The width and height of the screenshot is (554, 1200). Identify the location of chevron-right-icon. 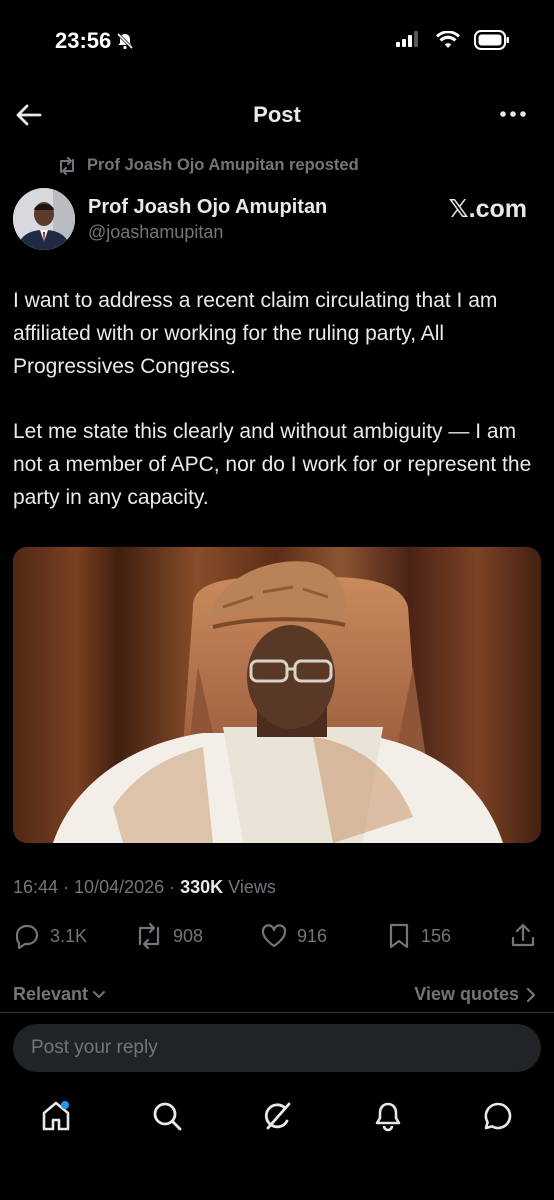
(531, 994).